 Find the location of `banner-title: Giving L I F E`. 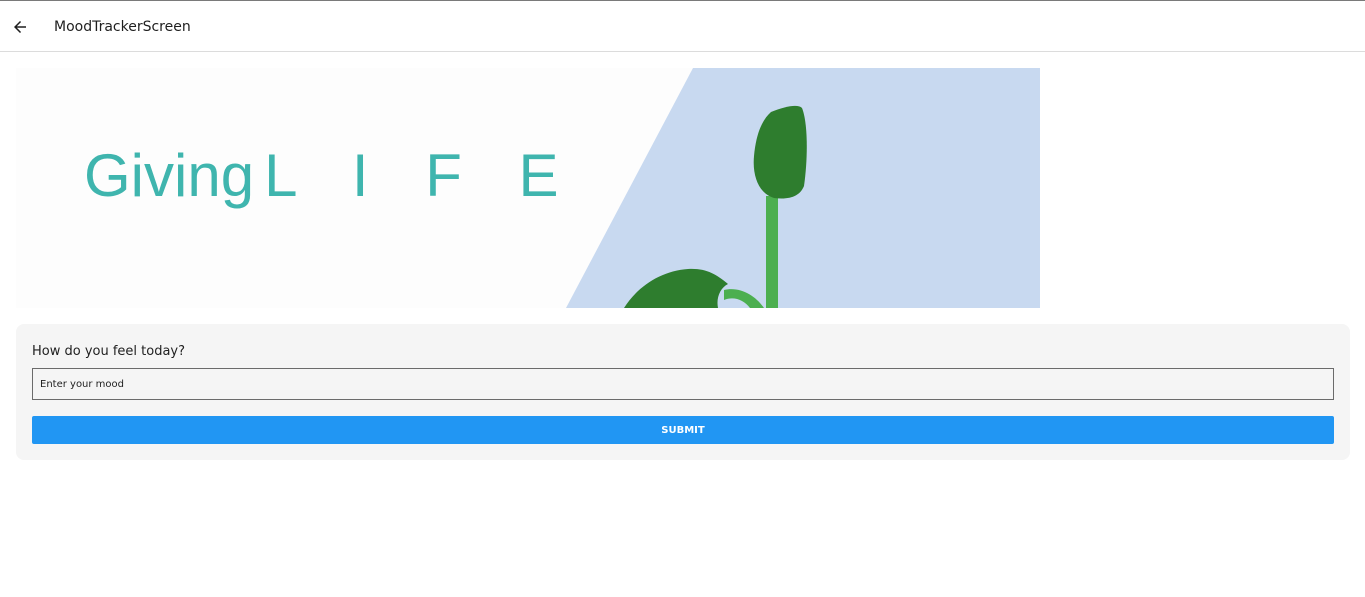

banner-title: Giving L I F E is located at coordinates (331, 176).